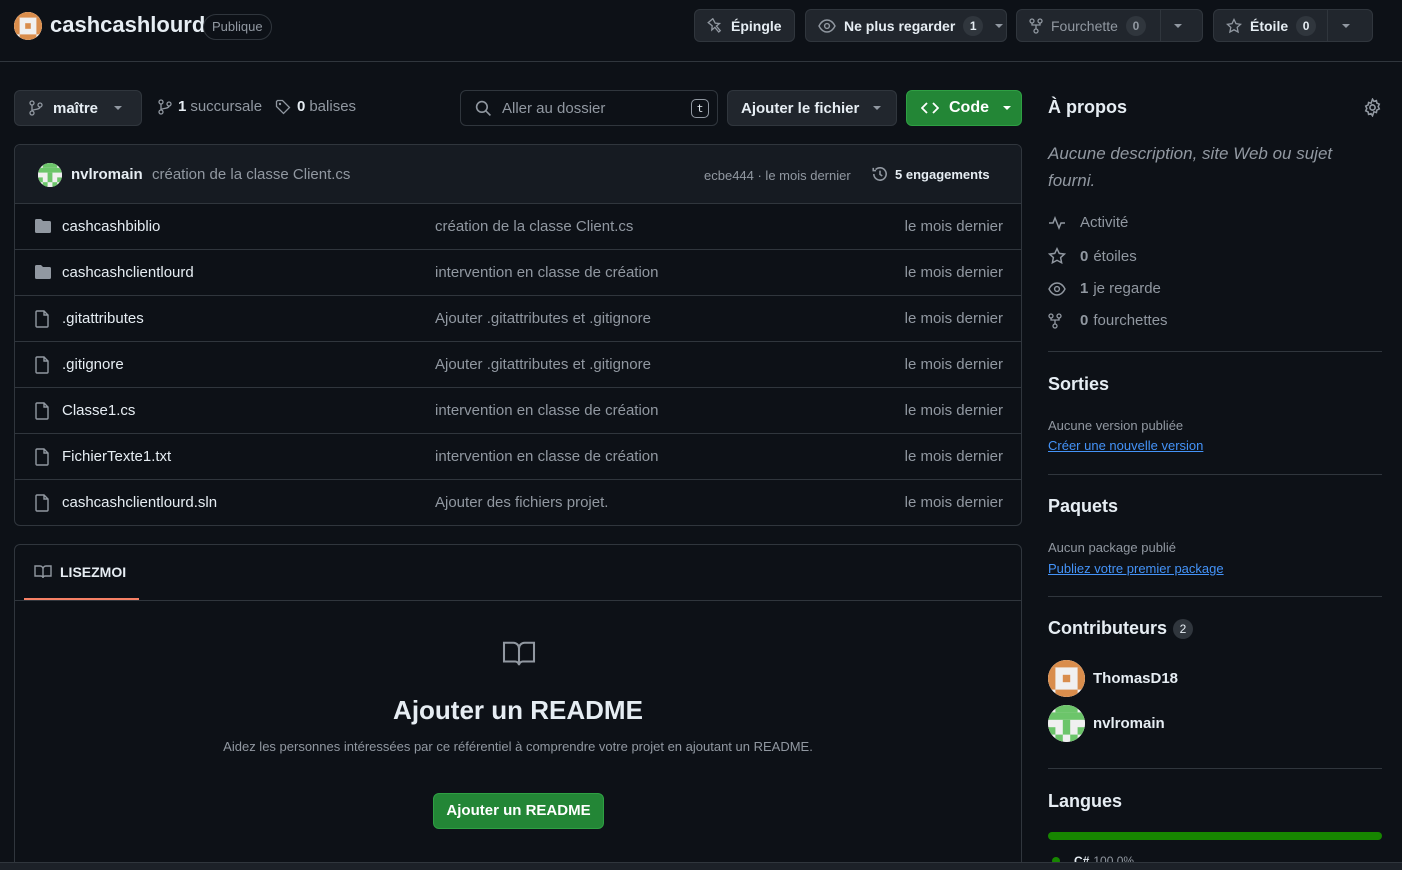 This screenshot has height=870, width=1402. Describe the element at coordinates (1083, 506) in the screenshot. I see `packages-title: Paquets` at that location.